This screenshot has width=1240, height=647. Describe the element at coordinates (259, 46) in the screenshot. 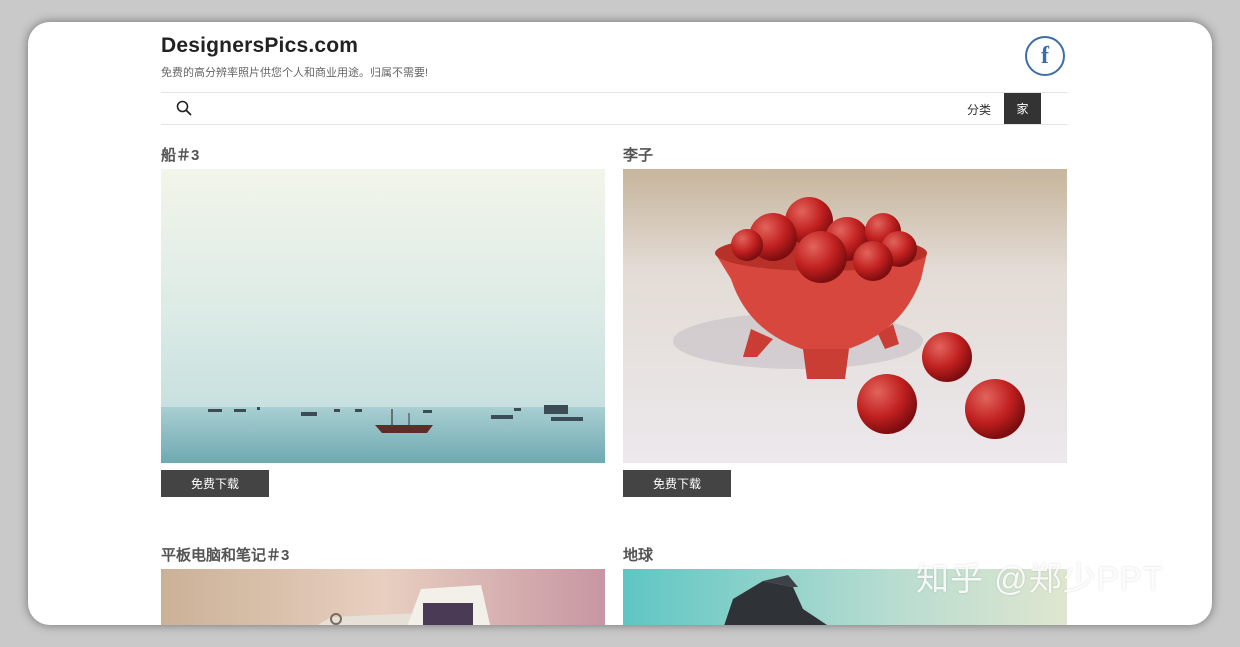

I see `site-title: DesignersPics.com` at that location.